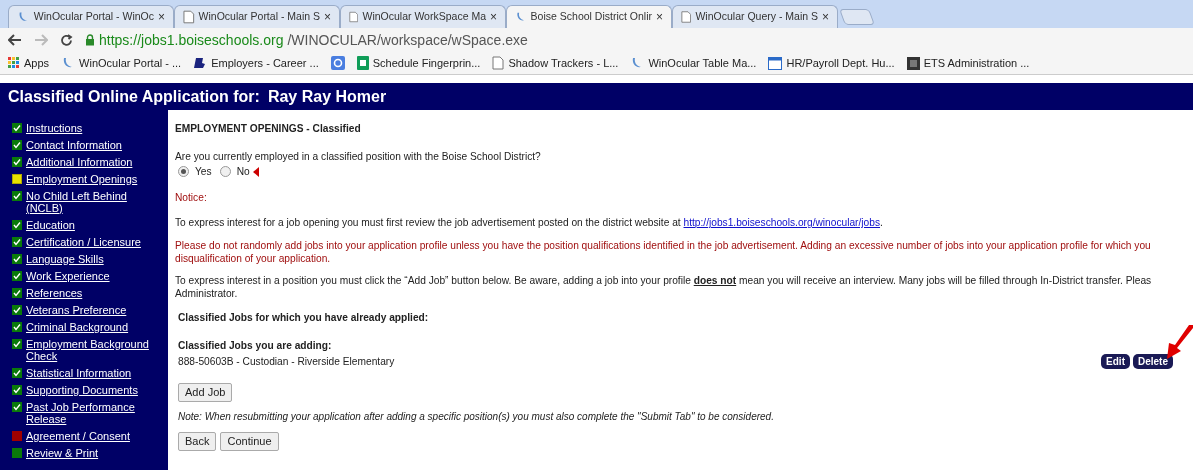 Image resolution: width=1193 pixels, height=470 pixels. I want to click on question: Are you currently employed in a classified position with the Boise School District?, so click(358, 156).